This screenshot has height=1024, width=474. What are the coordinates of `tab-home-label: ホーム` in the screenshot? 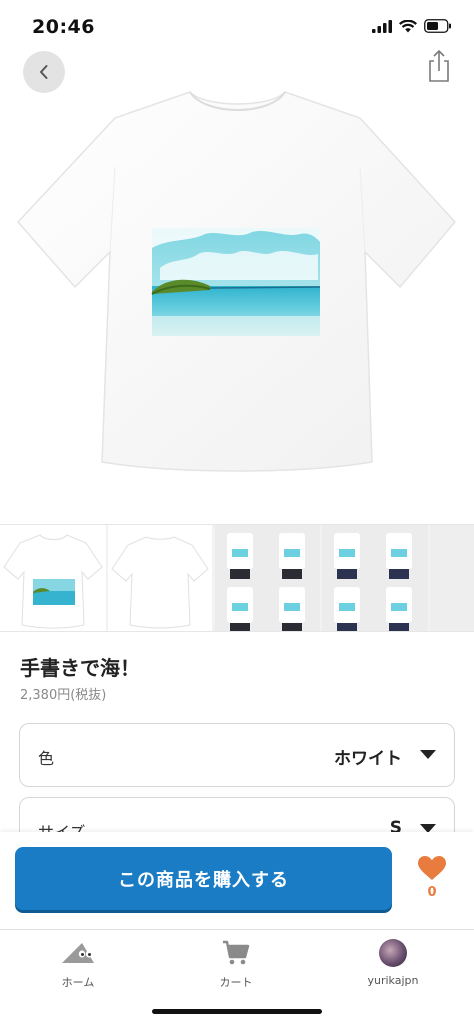 It's located at (78, 982).